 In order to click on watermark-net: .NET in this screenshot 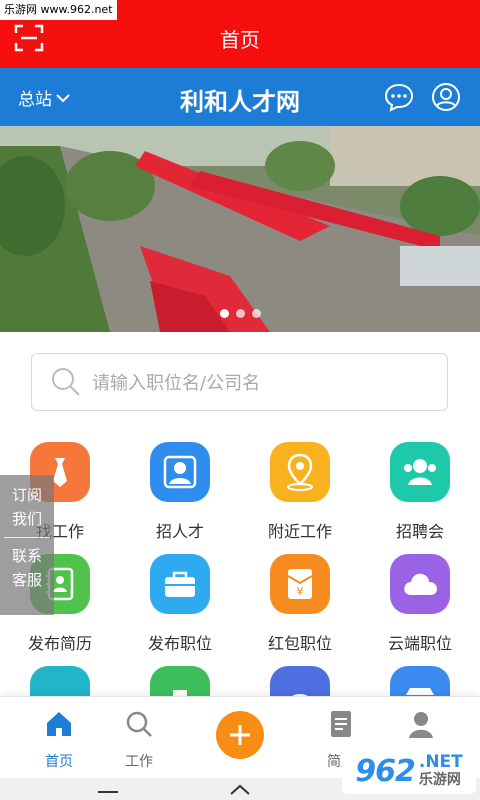, I will do `click(440, 762)`.